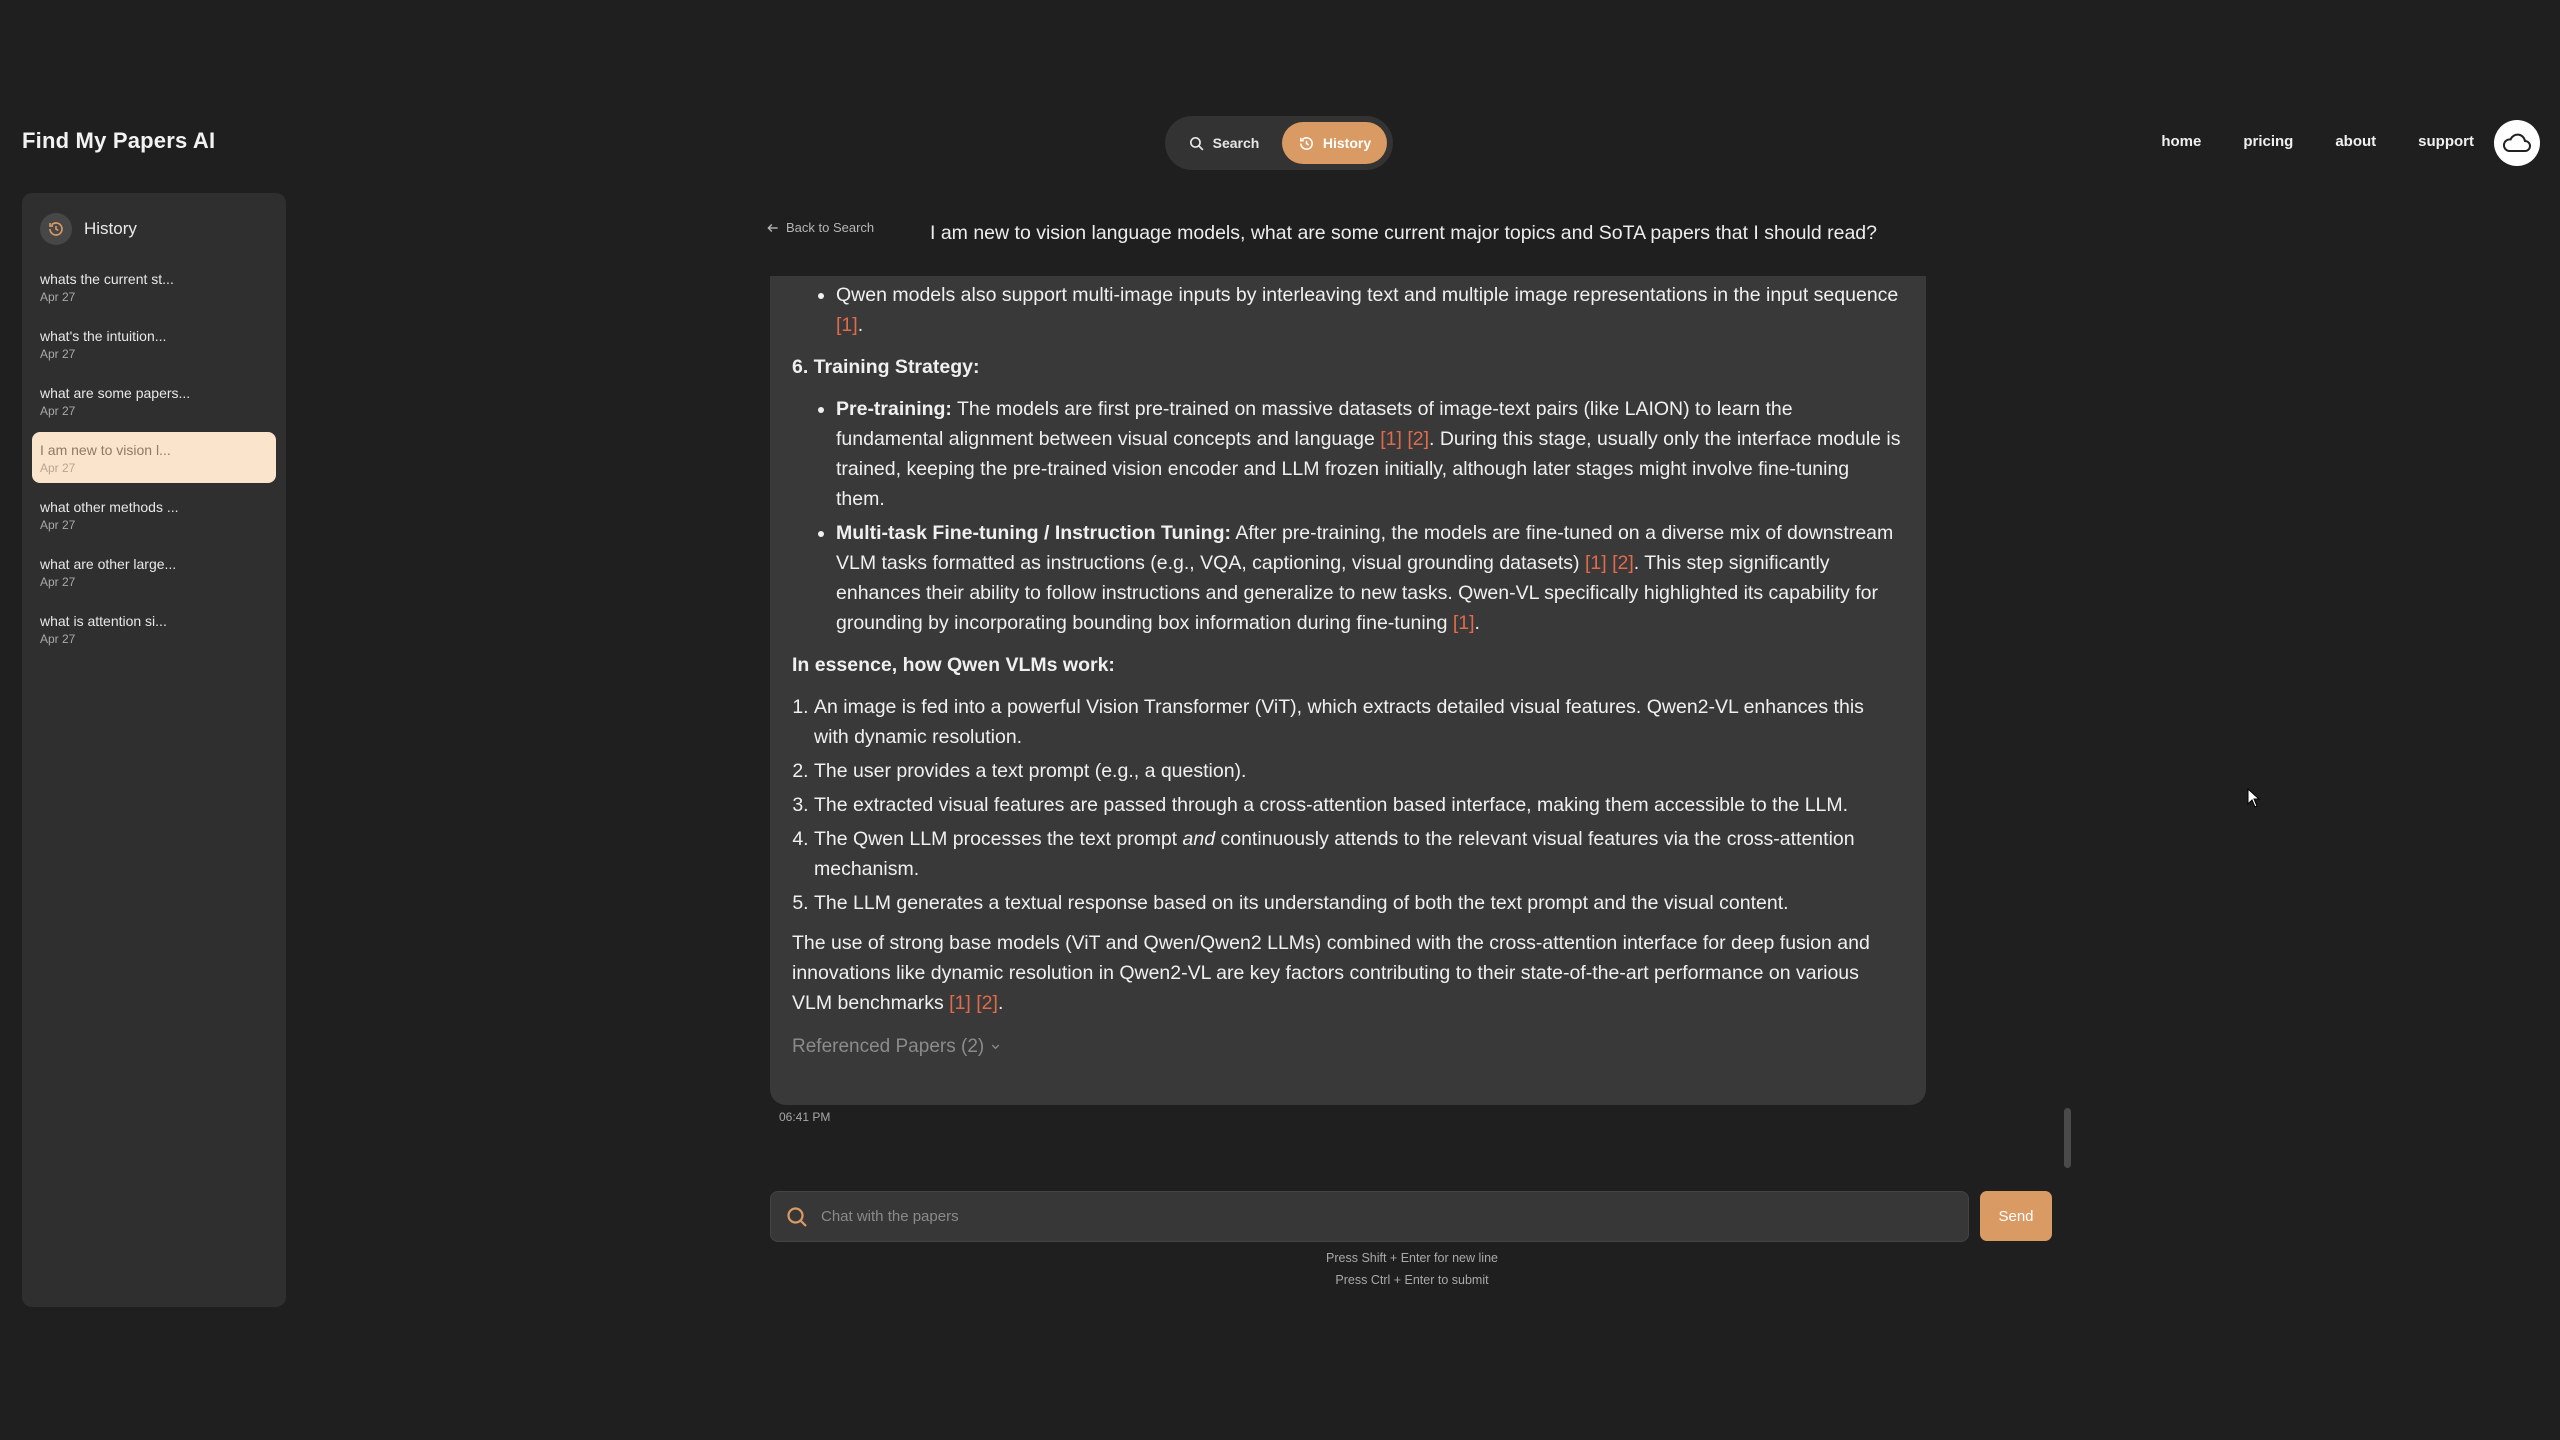 The image size is (2560, 1440). I want to click on answer-text: The Qwen LLM processes the text prompt, so click(998, 839).